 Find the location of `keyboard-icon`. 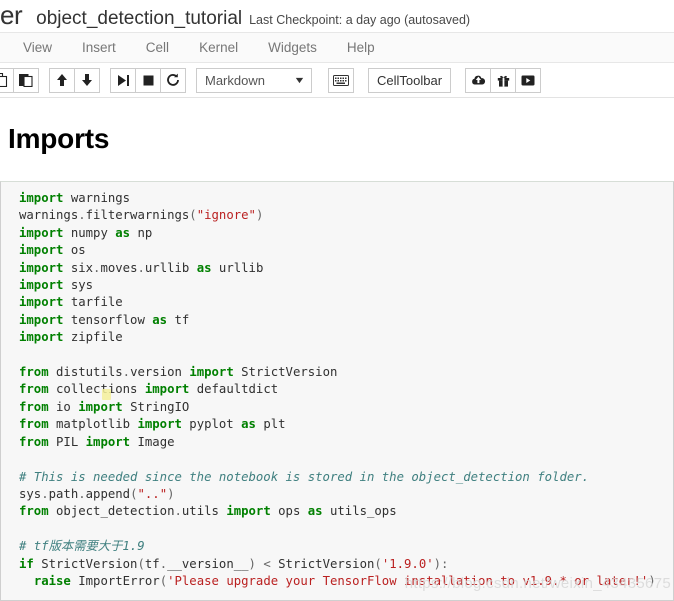

keyboard-icon is located at coordinates (341, 80).